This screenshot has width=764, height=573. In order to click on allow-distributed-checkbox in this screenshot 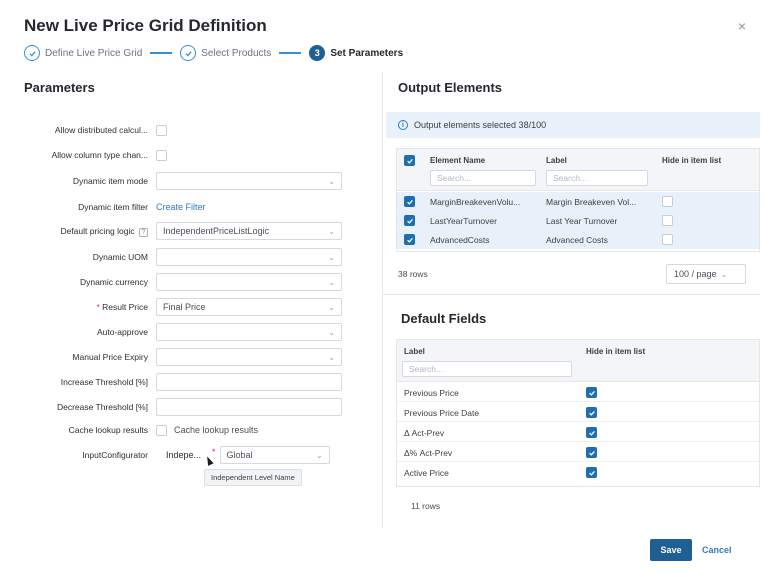, I will do `click(161, 130)`.